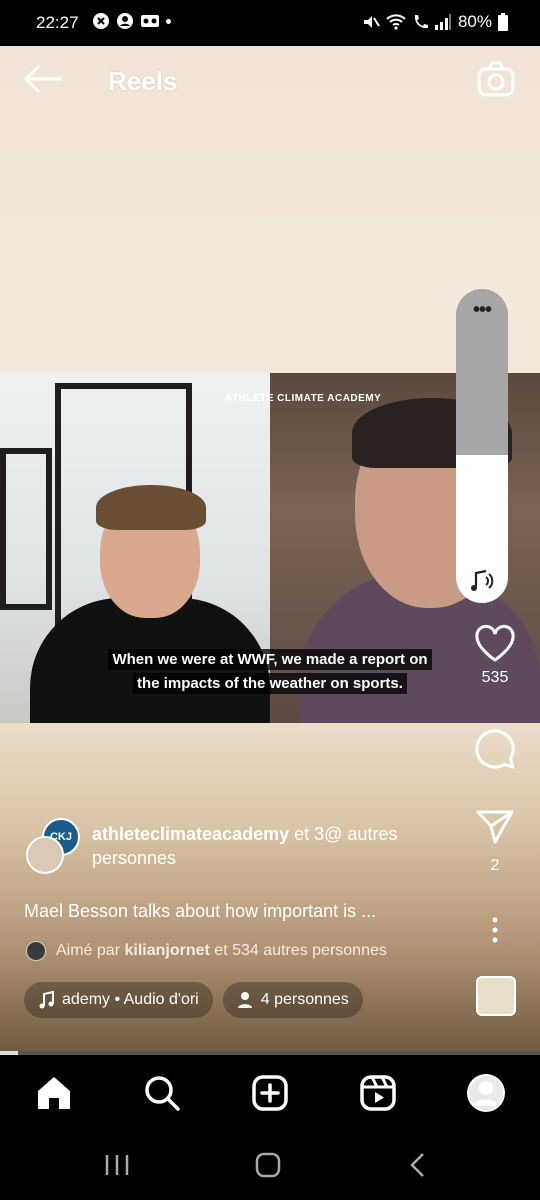 This screenshot has width=540, height=1200. What do you see at coordinates (474, 21) in the screenshot?
I see `battery-percent: 80%` at bounding box center [474, 21].